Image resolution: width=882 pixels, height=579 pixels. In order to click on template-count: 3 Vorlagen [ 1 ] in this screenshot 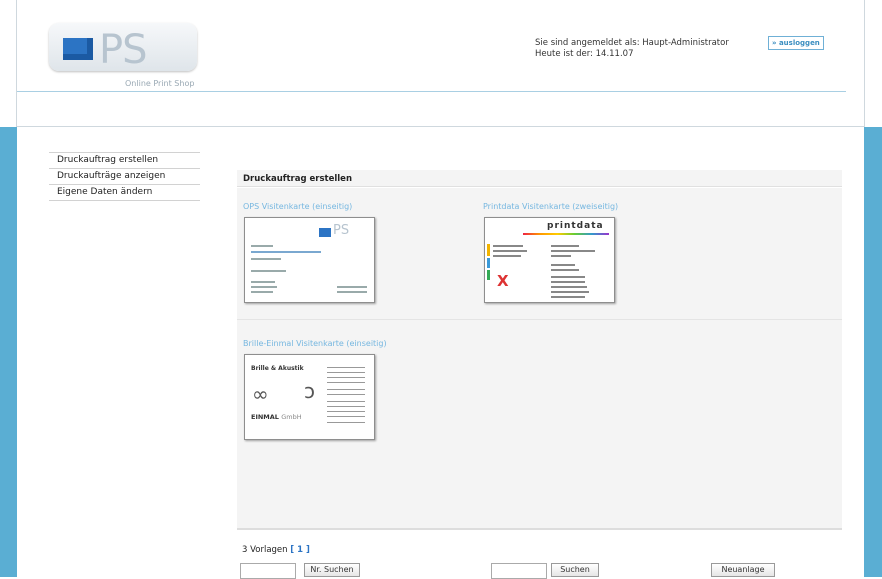, I will do `click(276, 550)`.